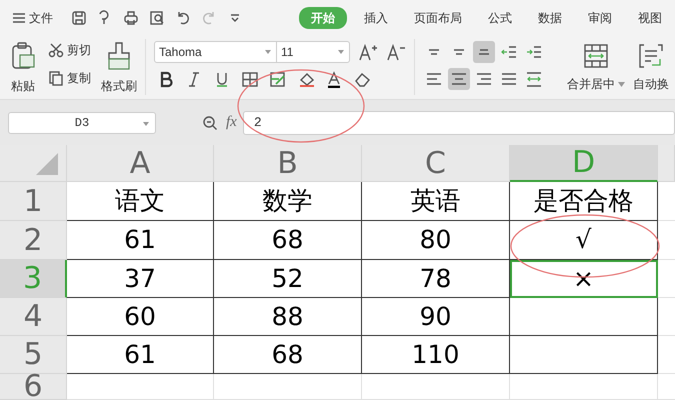 This screenshot has width=675, height=400. I want to click on table-cell: 52, so click(288, 279).